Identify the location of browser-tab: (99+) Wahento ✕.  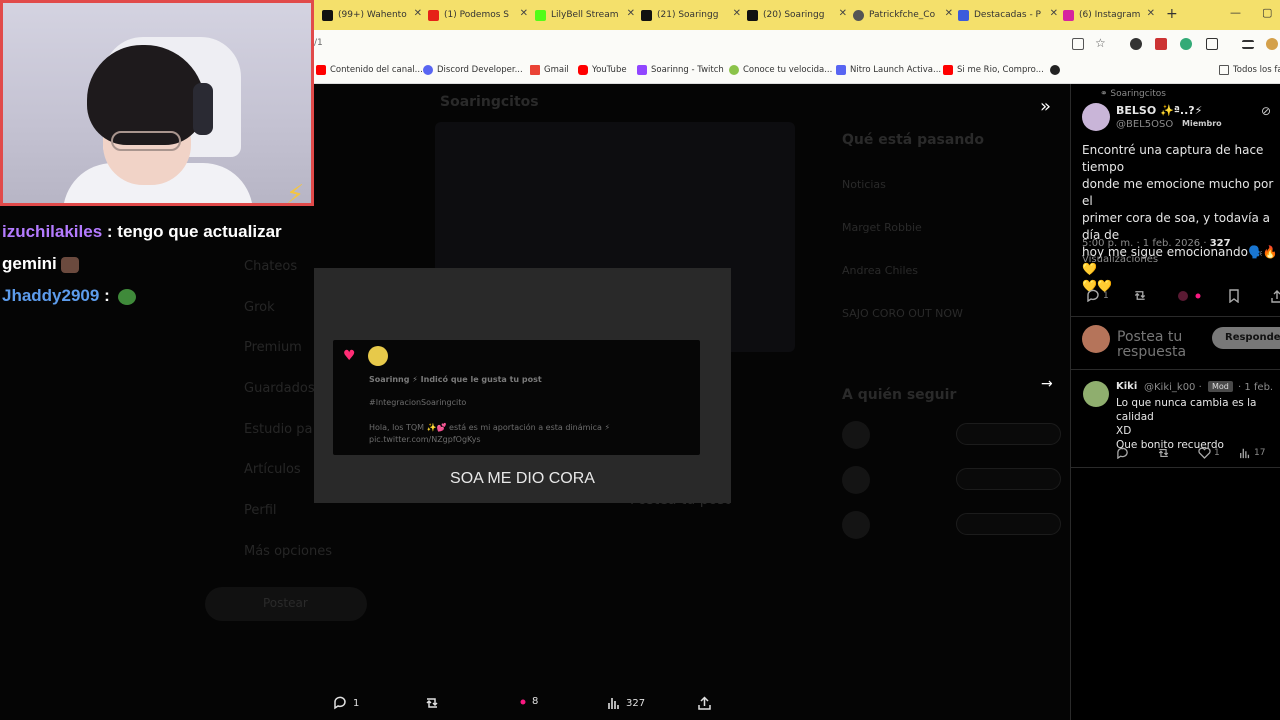
(372, 15).